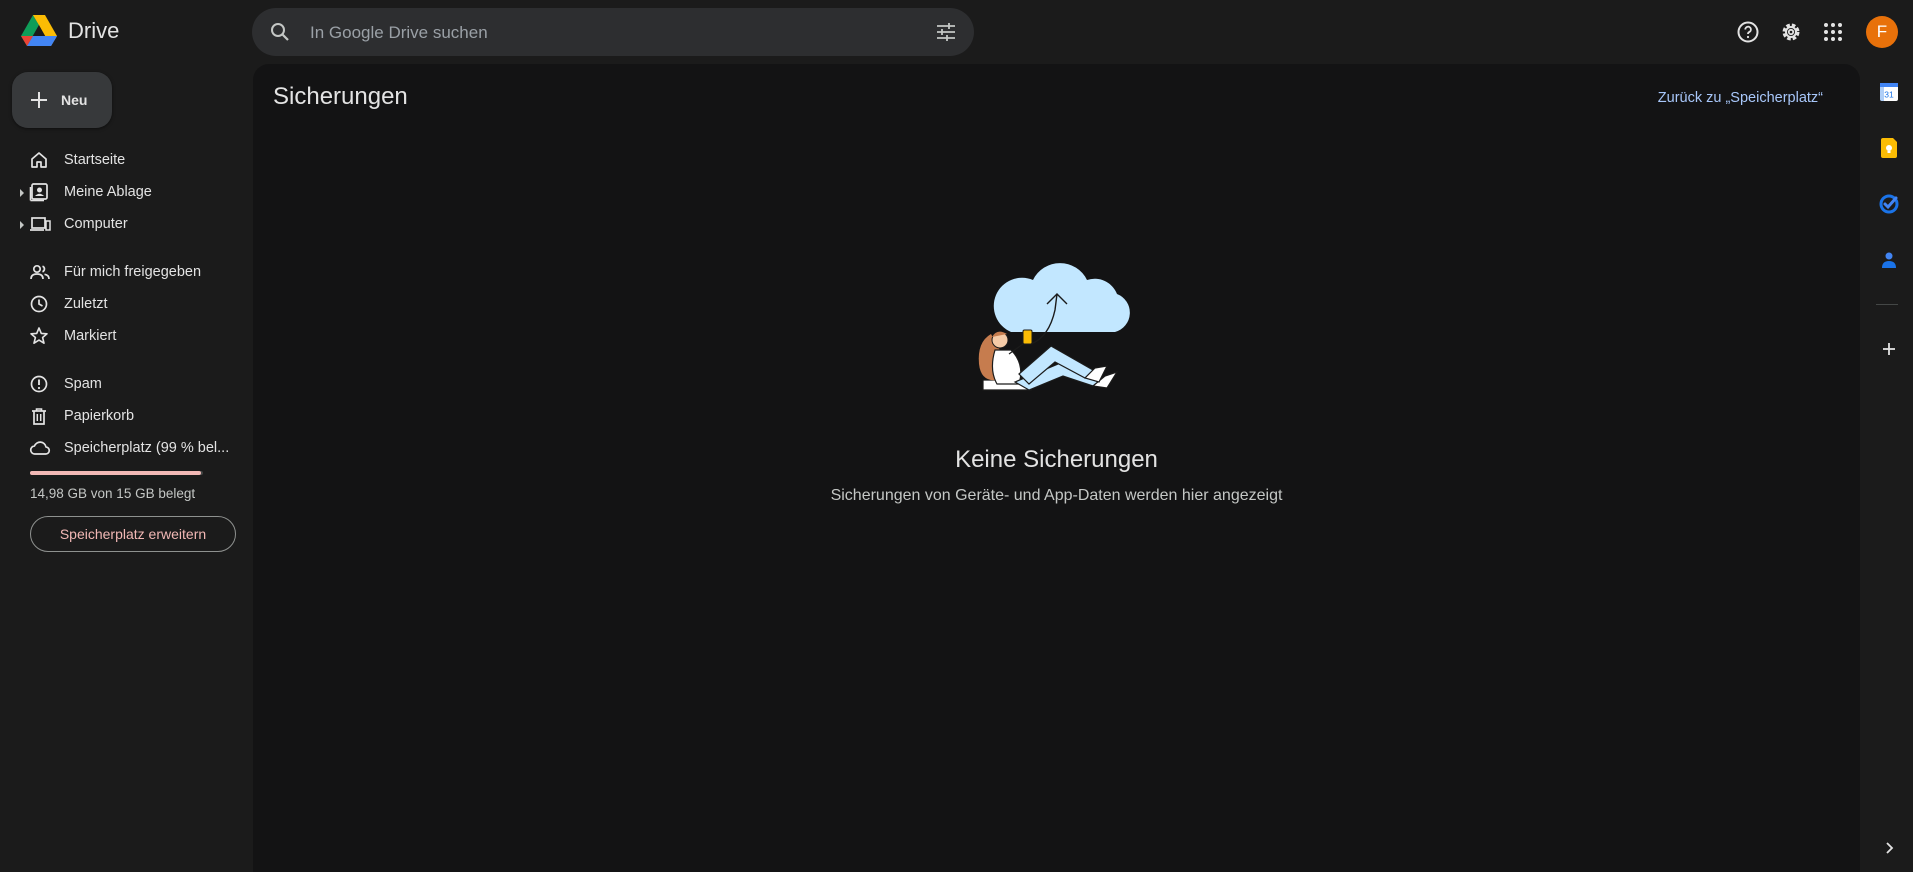 The image size is (1913, 872). I want to click on storage-meter, so click(116, 473).